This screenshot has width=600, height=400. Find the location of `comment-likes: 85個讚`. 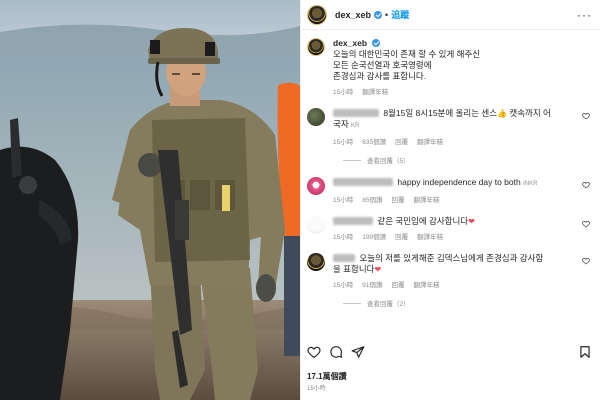

comment-likes: 85個讚 is located at coordinates (372, 199).